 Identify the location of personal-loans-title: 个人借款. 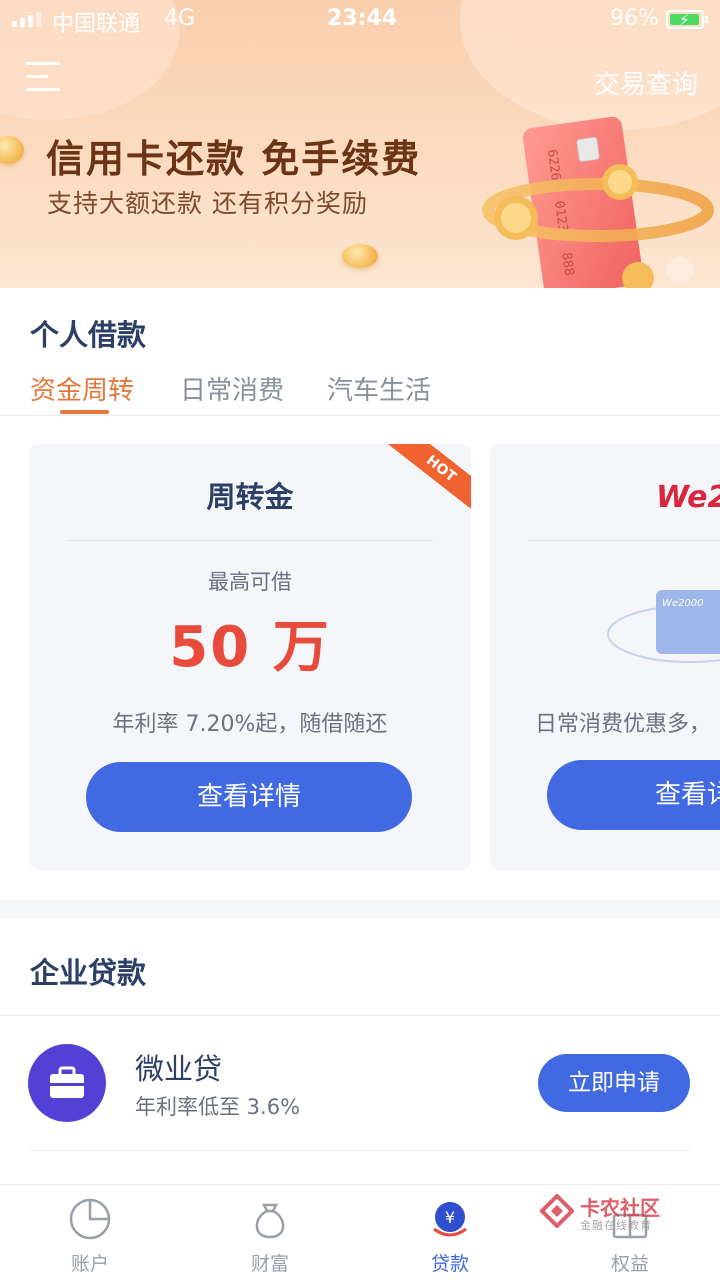
(88, 335).